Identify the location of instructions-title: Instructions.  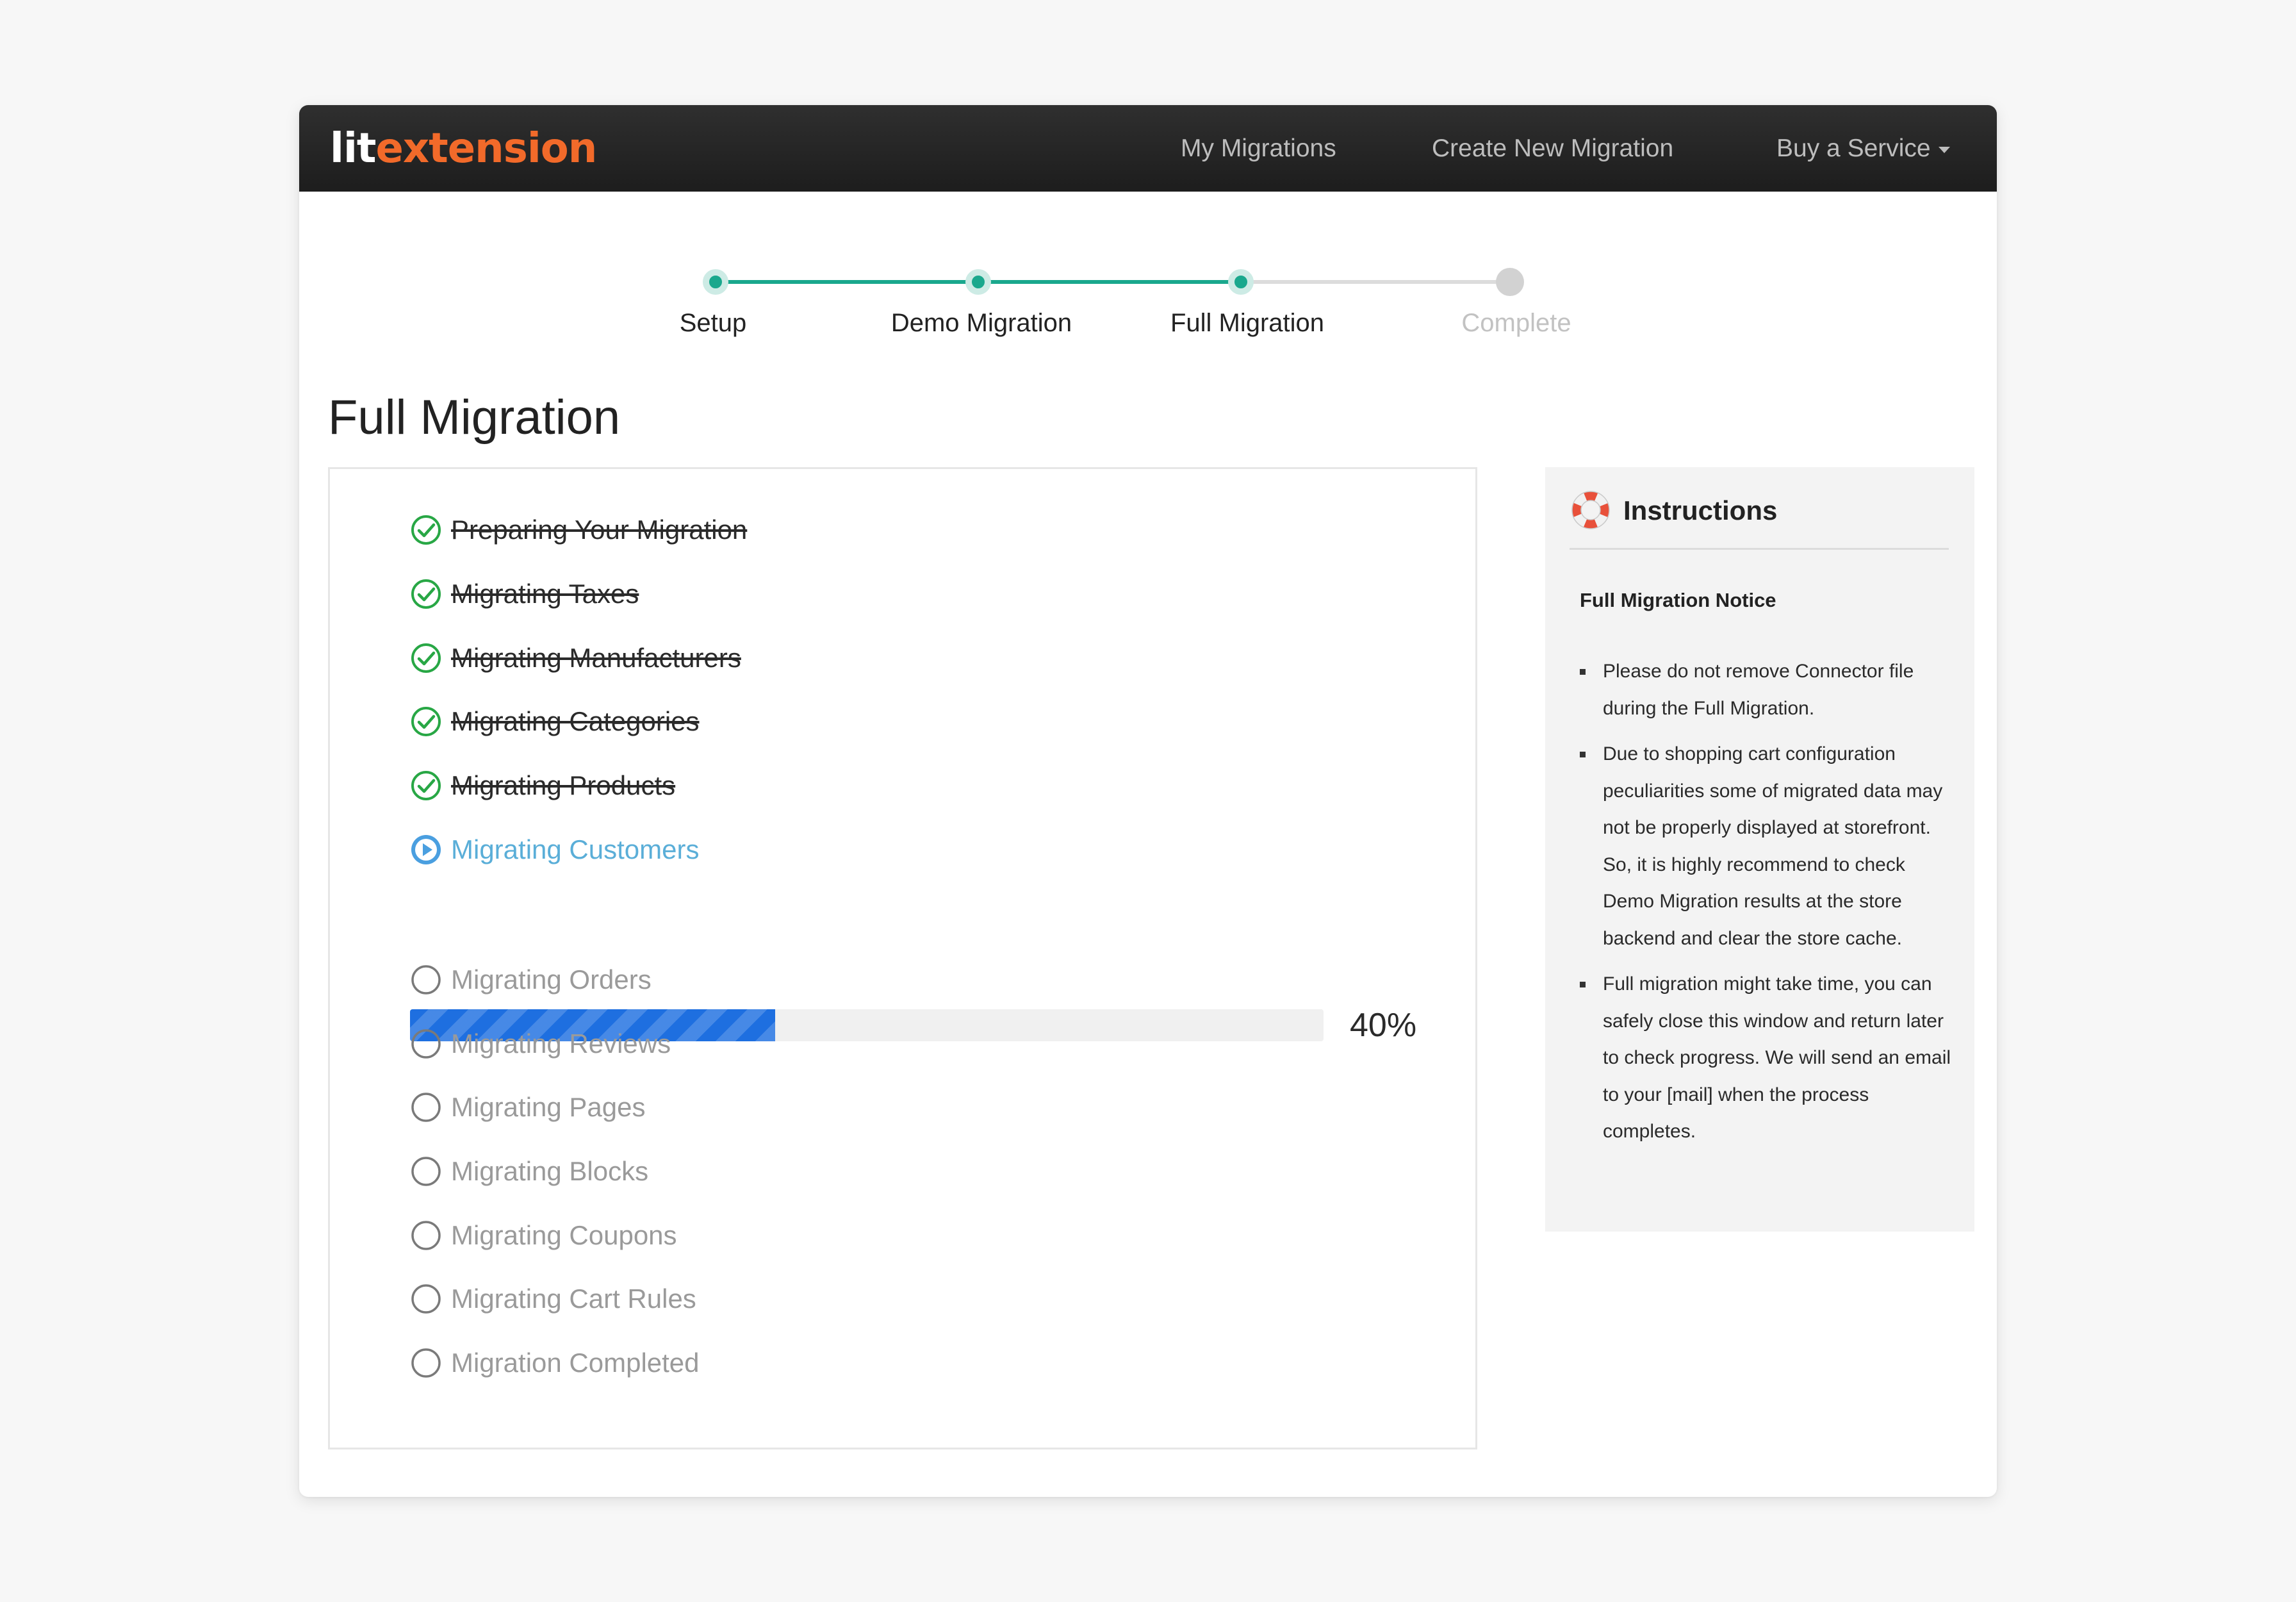
(1700, 510).